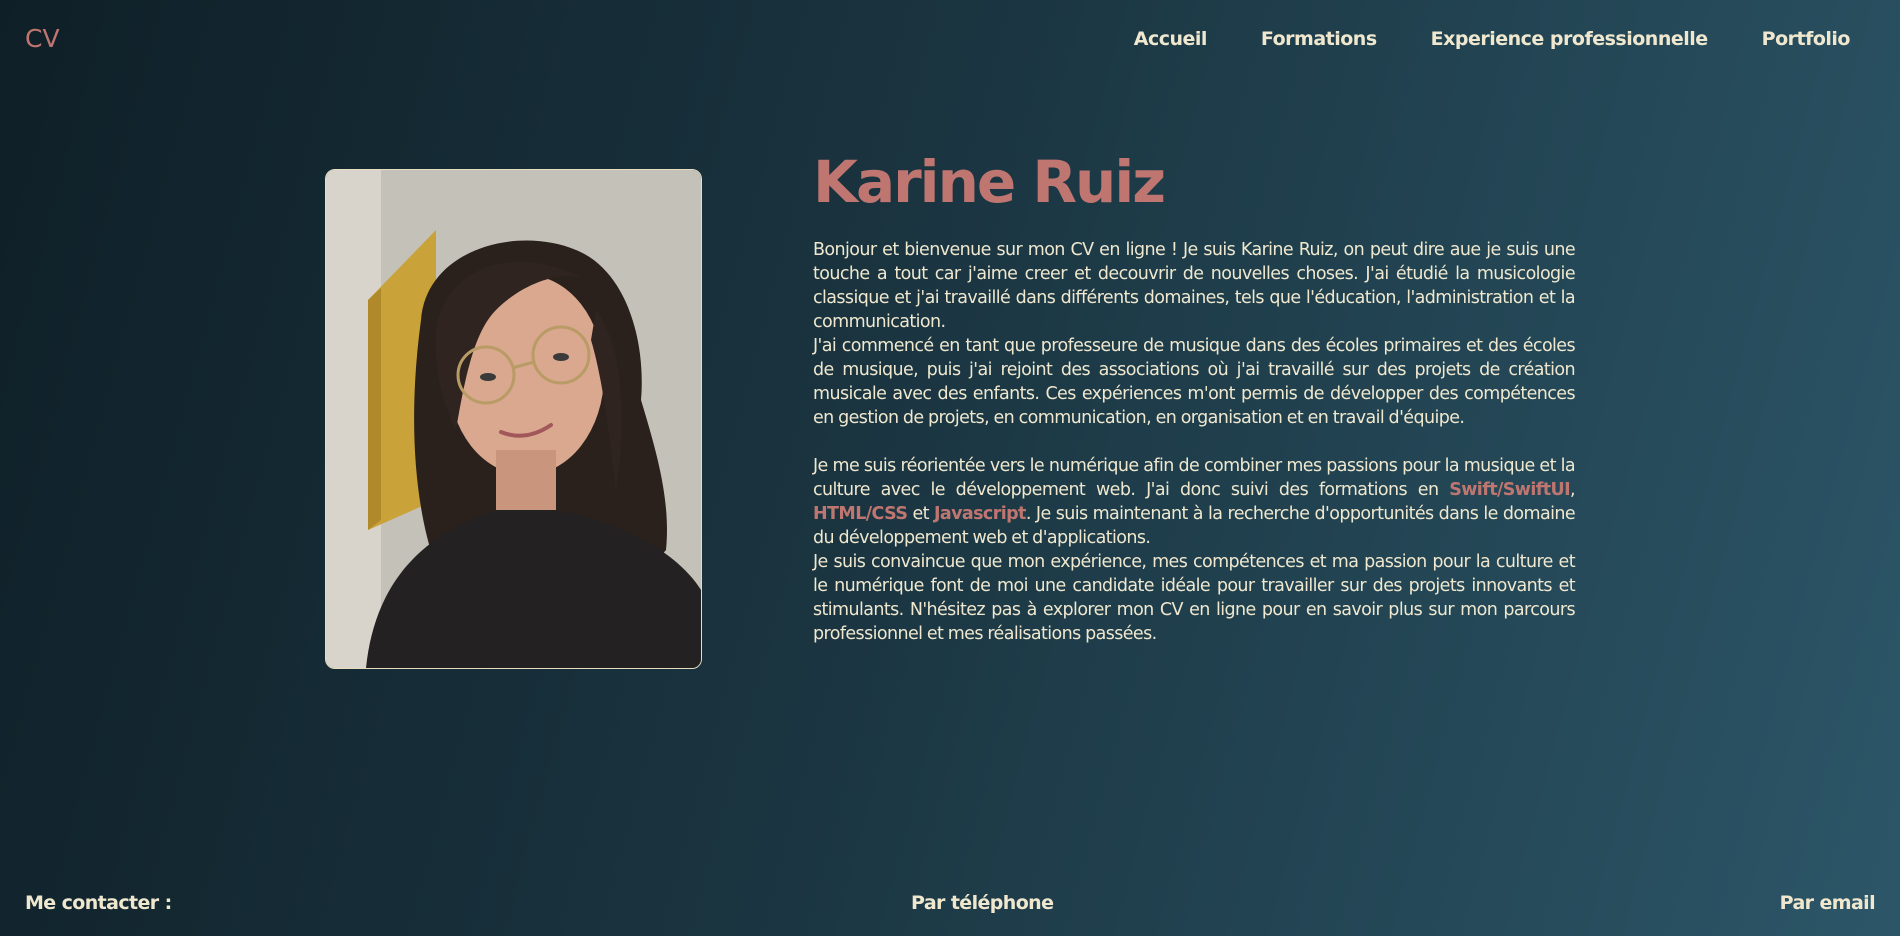  Describe the element at coordinates (982, 903) in the screenshot. I see `contact-phone-link: Par téléphone` at that location.